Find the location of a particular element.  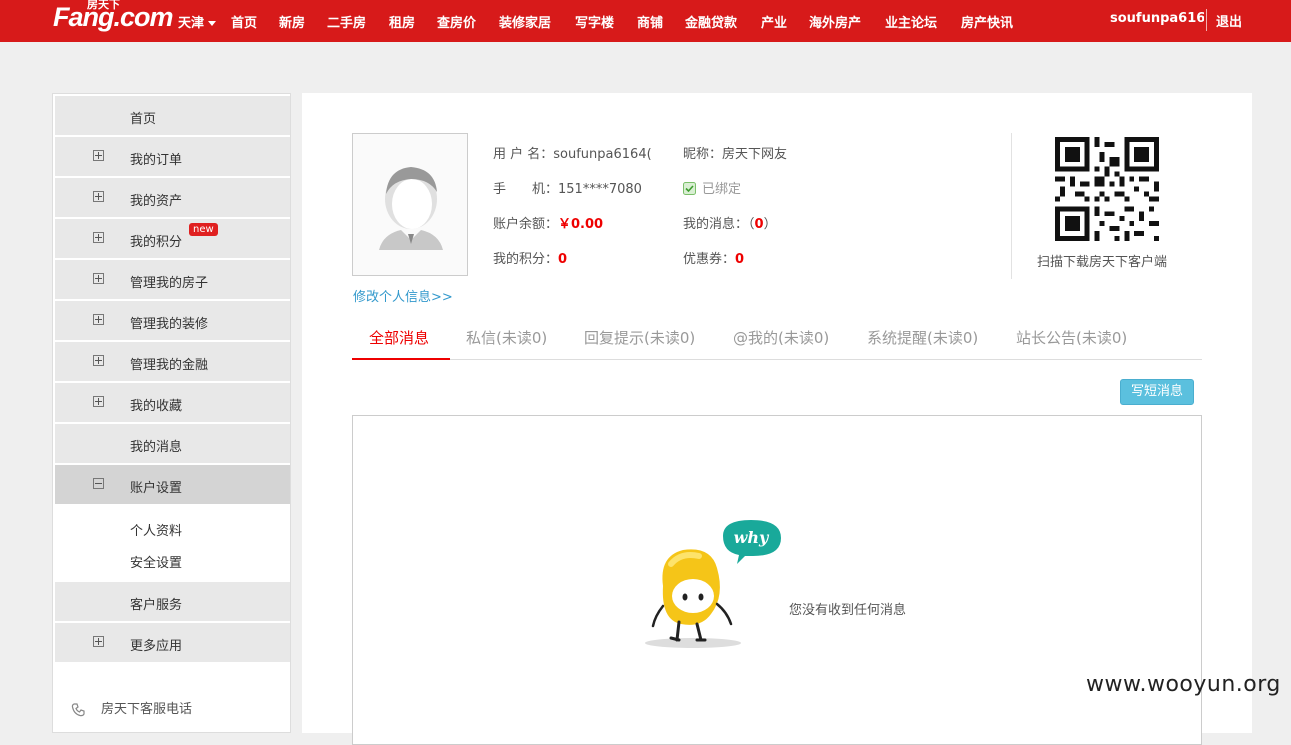

nav-decoration: 装修家居 is located at coordinates (525, 21).